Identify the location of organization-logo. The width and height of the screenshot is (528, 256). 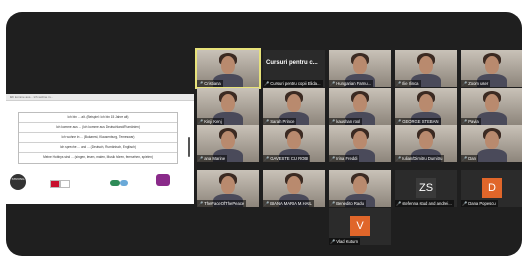
(163, 180).